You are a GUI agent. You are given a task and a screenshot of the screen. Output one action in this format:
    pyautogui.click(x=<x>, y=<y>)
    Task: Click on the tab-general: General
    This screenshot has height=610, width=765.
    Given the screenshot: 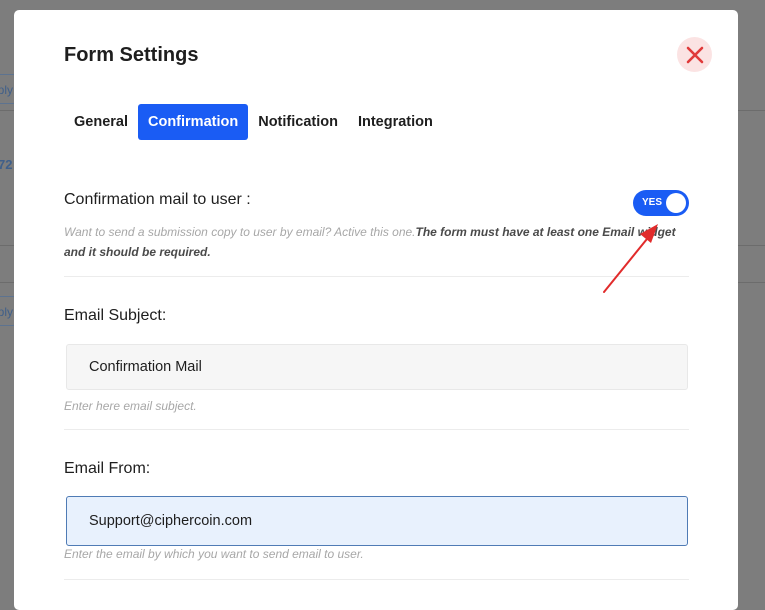 What is the action you would take?
    pyautogui.click(x=101, y=122)
    